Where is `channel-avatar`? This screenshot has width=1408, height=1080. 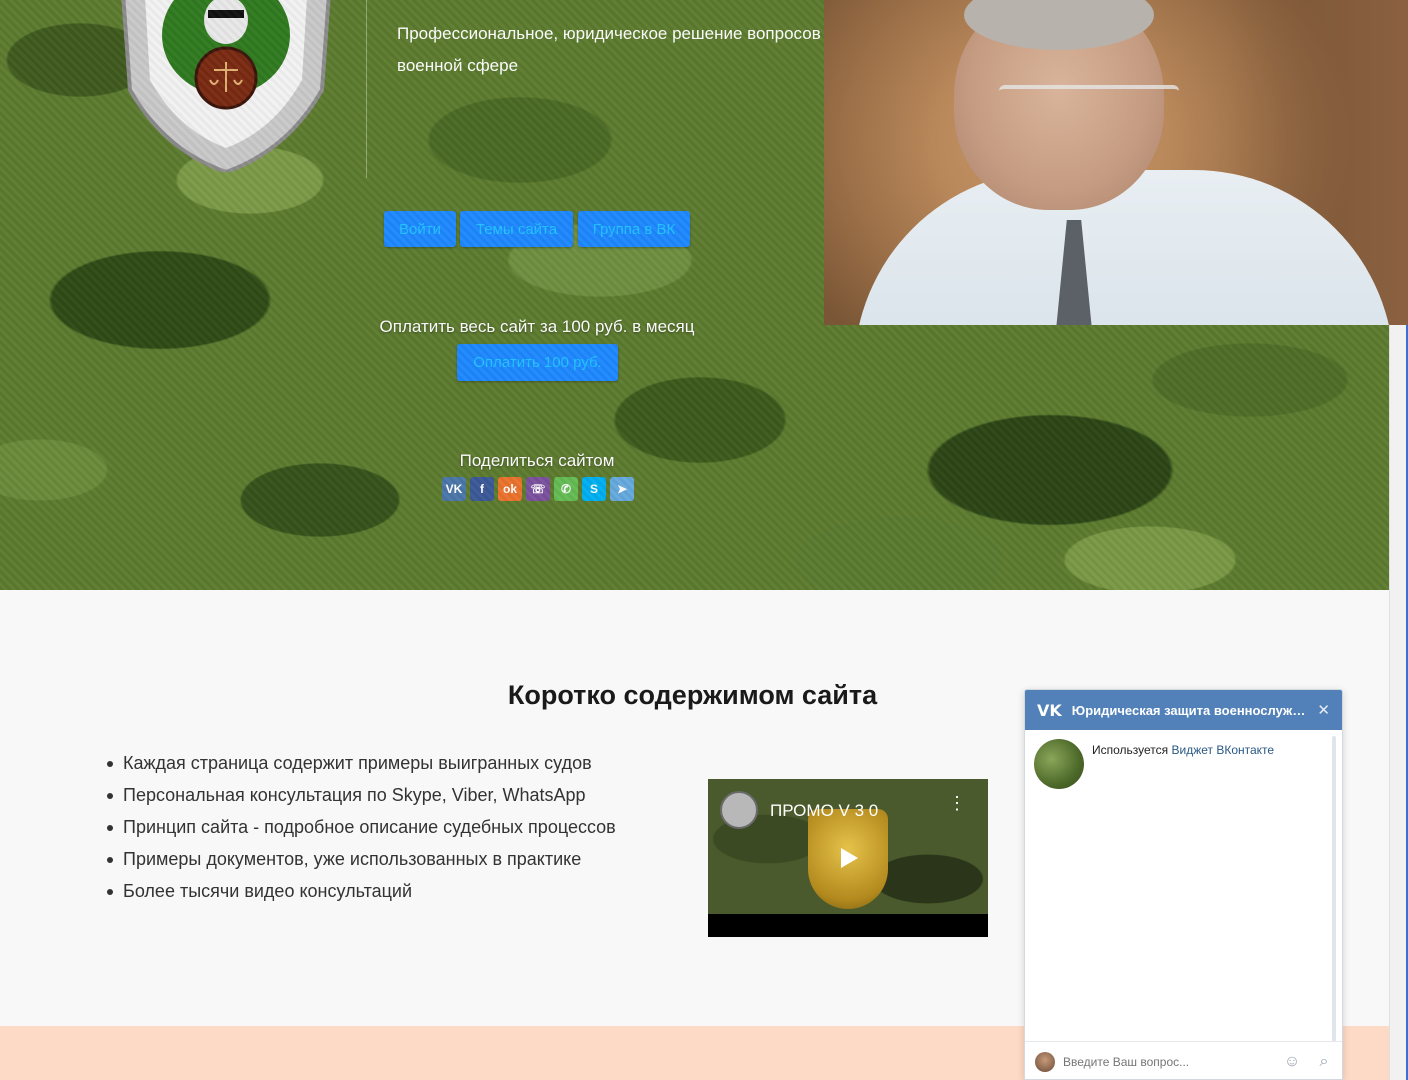
channel-avatar is located at coordinates (739, 810).